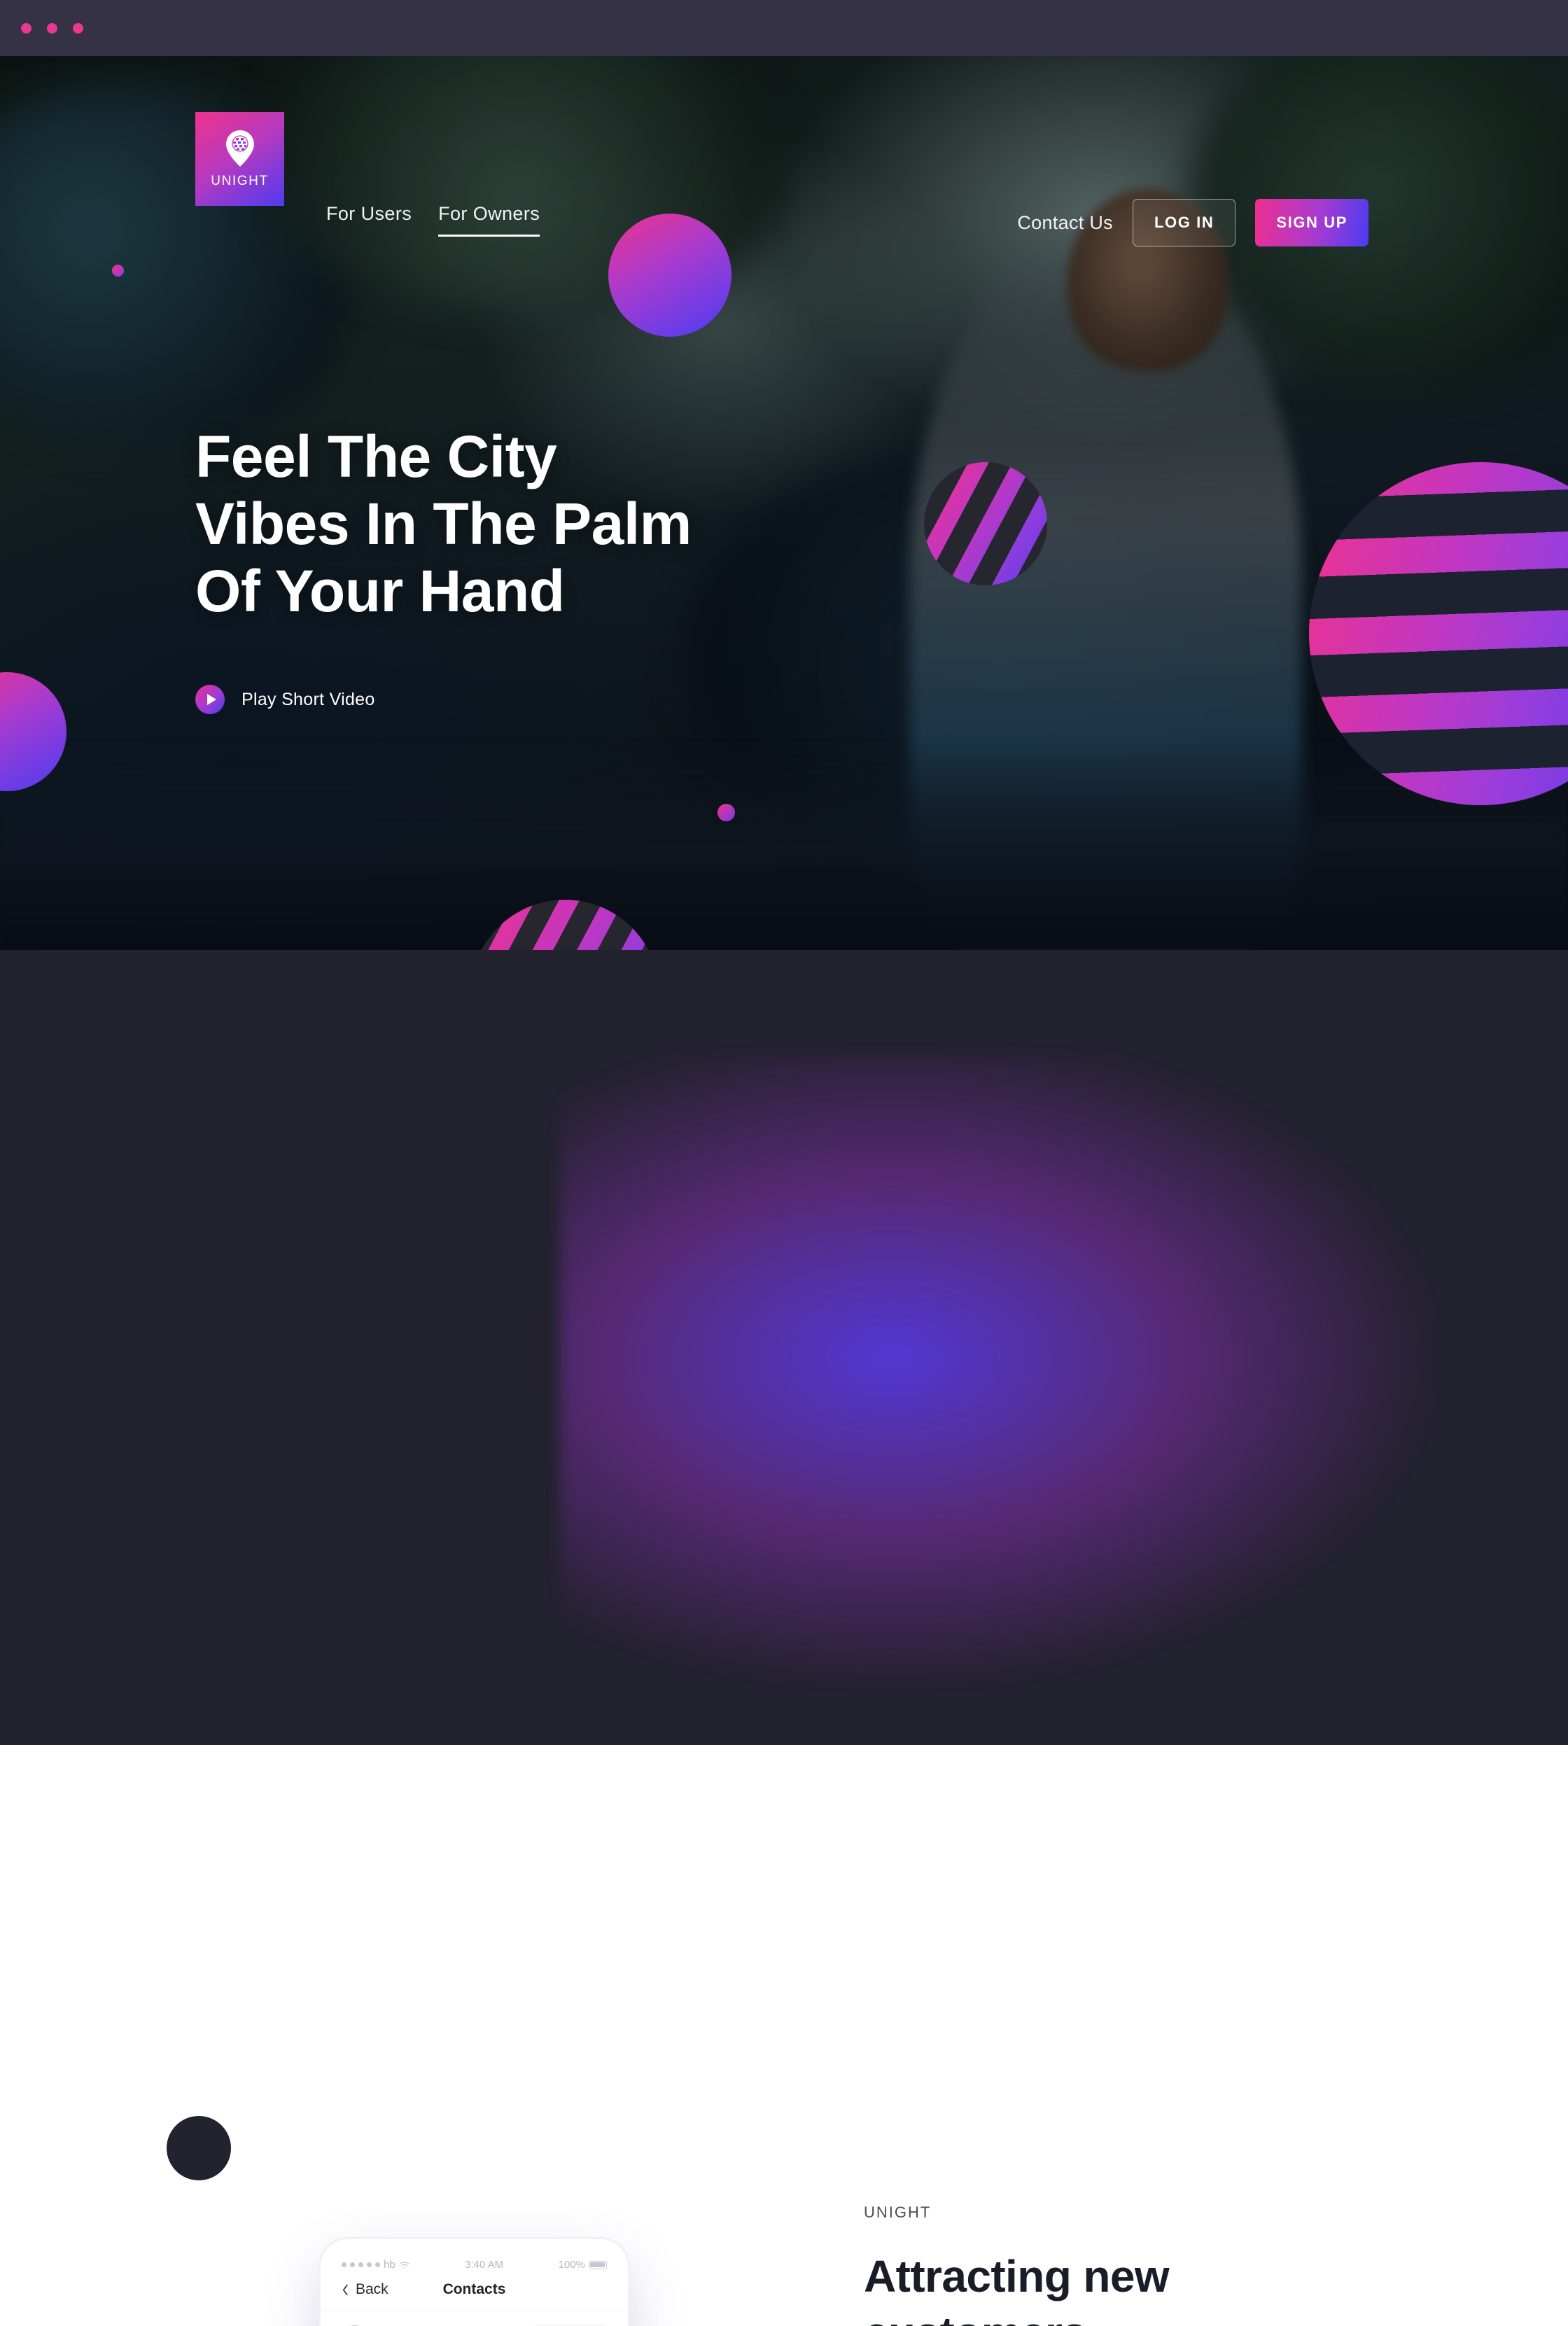 Image resolution: width=1568 pixels, height=2326 pixels. Describe the element at coordinates (345, 2290) in the screenshot. I see `chevron-left-icon` at that location.